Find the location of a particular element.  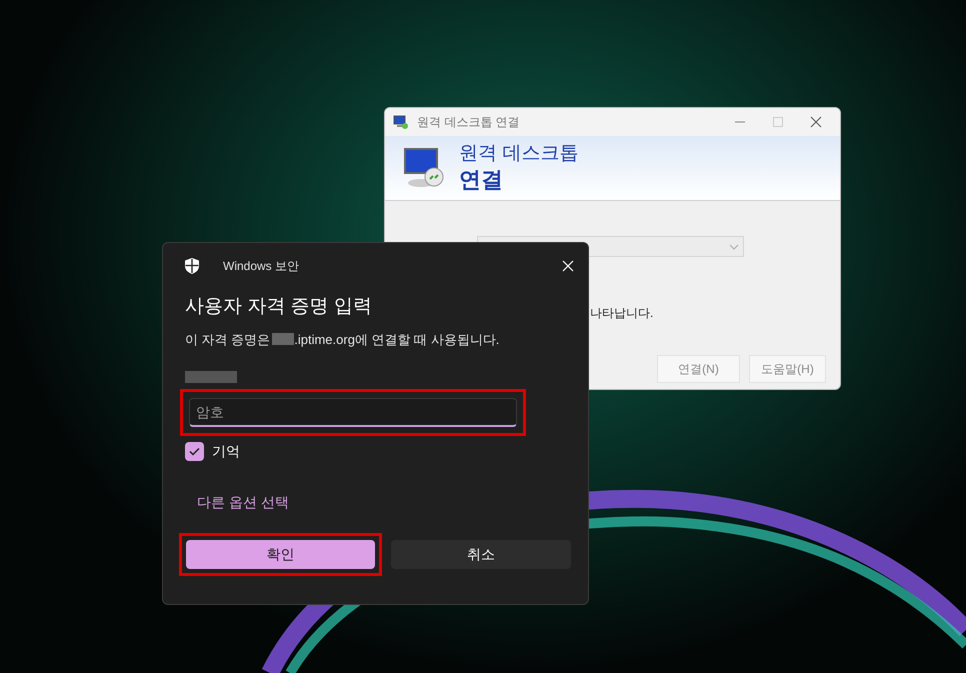

checkmark-icon is located at coordinates (194, 451).